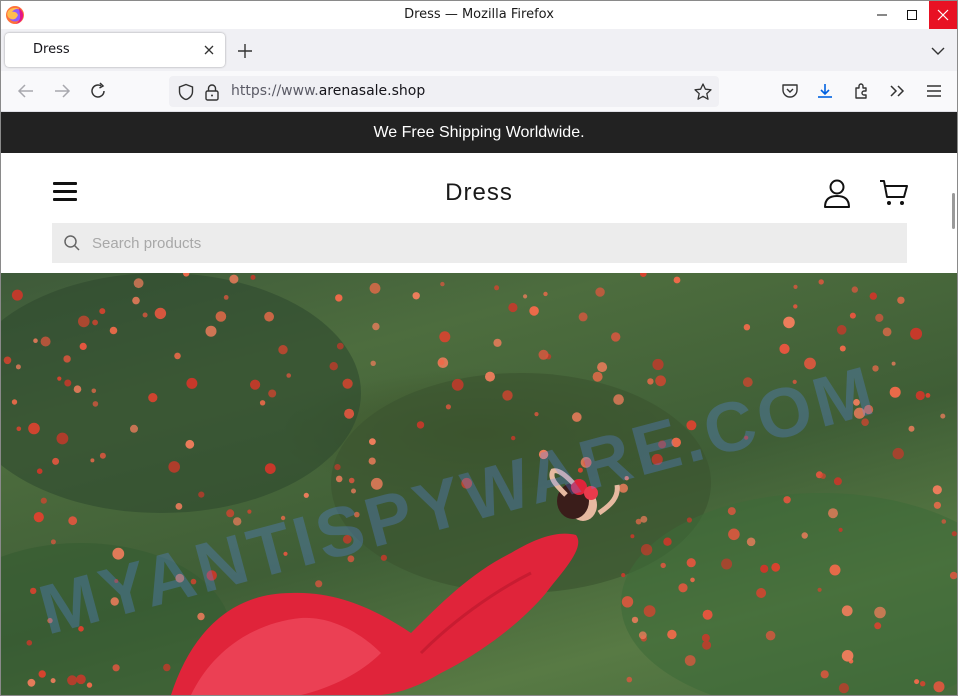  What do you see at coordinates (186, 92) in the screenshot?
I see `shield-icon` at bounding box center [186, 92].